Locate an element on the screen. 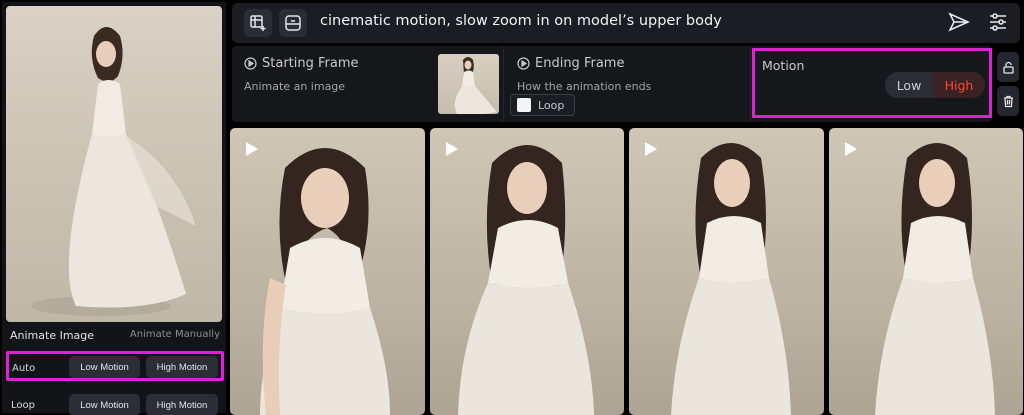  starting-frame-subtitle: Animate an image is located at coordinates (295, 86).